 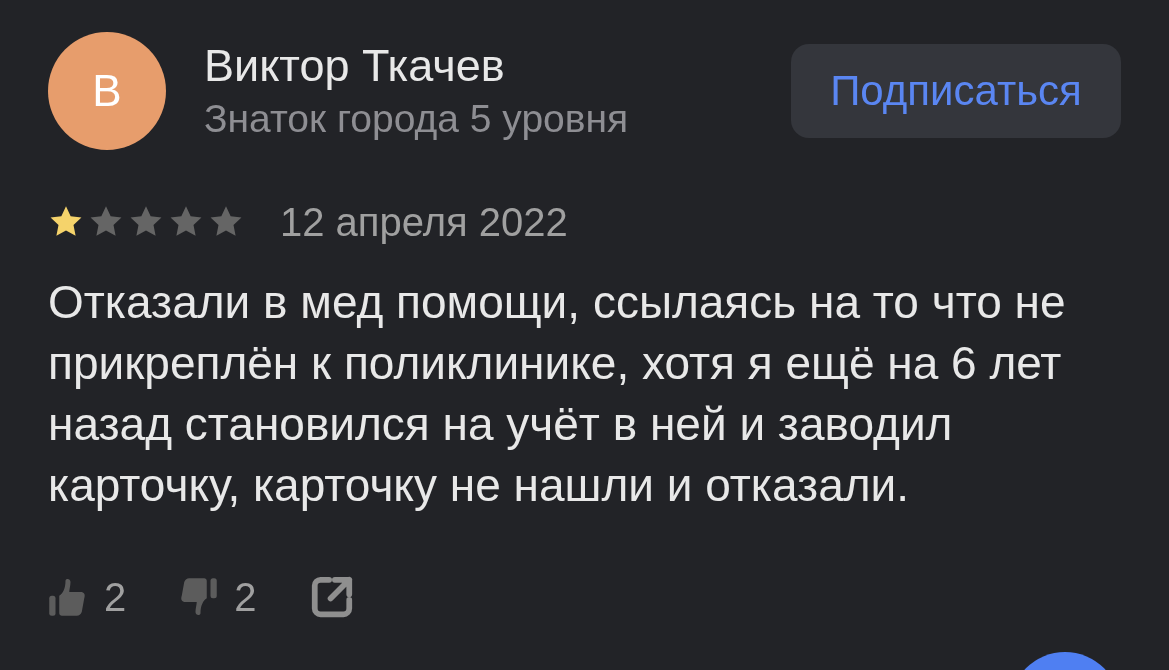 I want to click on thumbs-up-icon, so click(x=68, y=597).